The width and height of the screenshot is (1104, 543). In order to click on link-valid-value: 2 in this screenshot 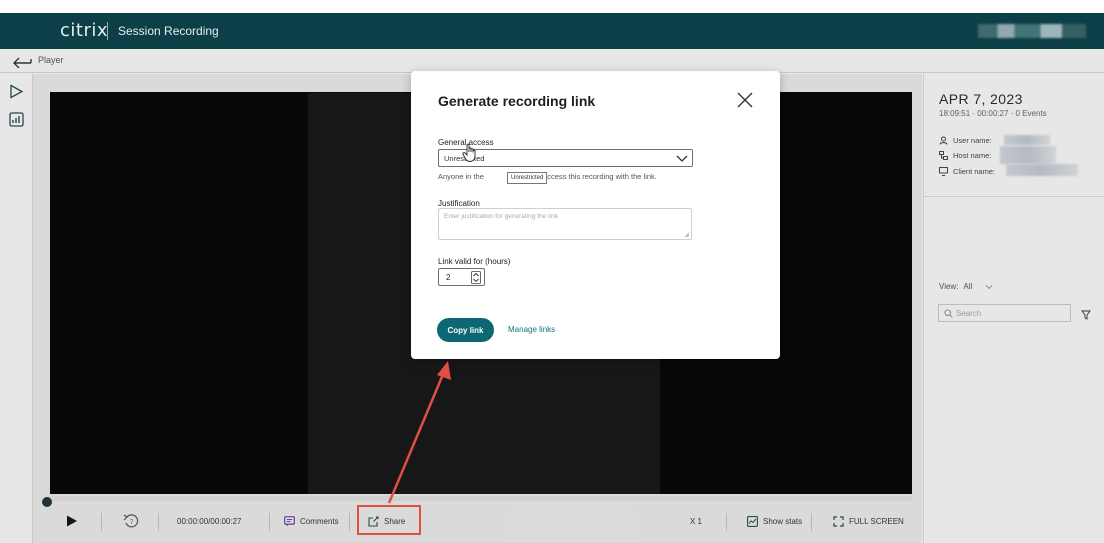, I will do `click(448, 277)`.